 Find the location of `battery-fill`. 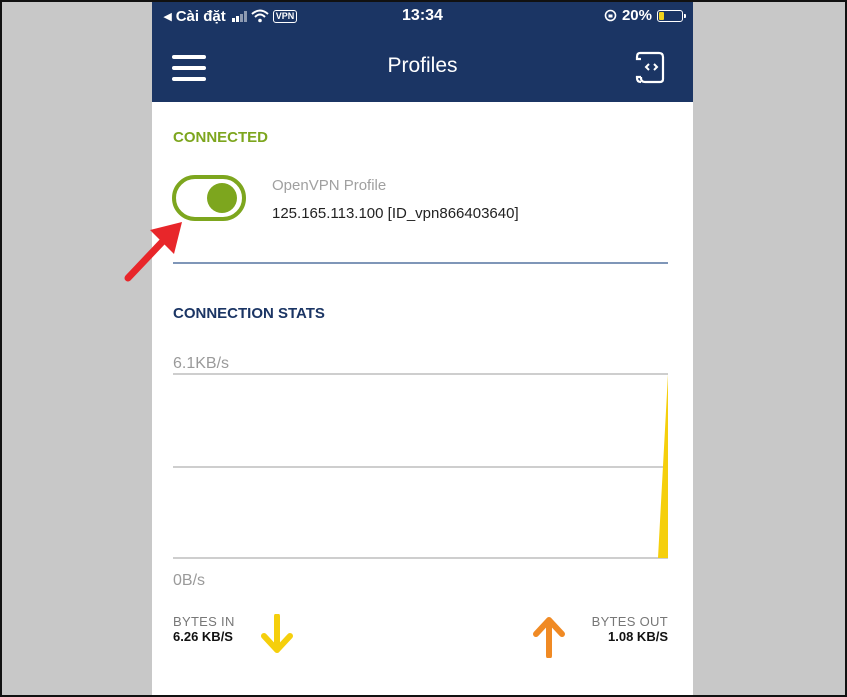

battery-fill is located at coordinates (661, 15).